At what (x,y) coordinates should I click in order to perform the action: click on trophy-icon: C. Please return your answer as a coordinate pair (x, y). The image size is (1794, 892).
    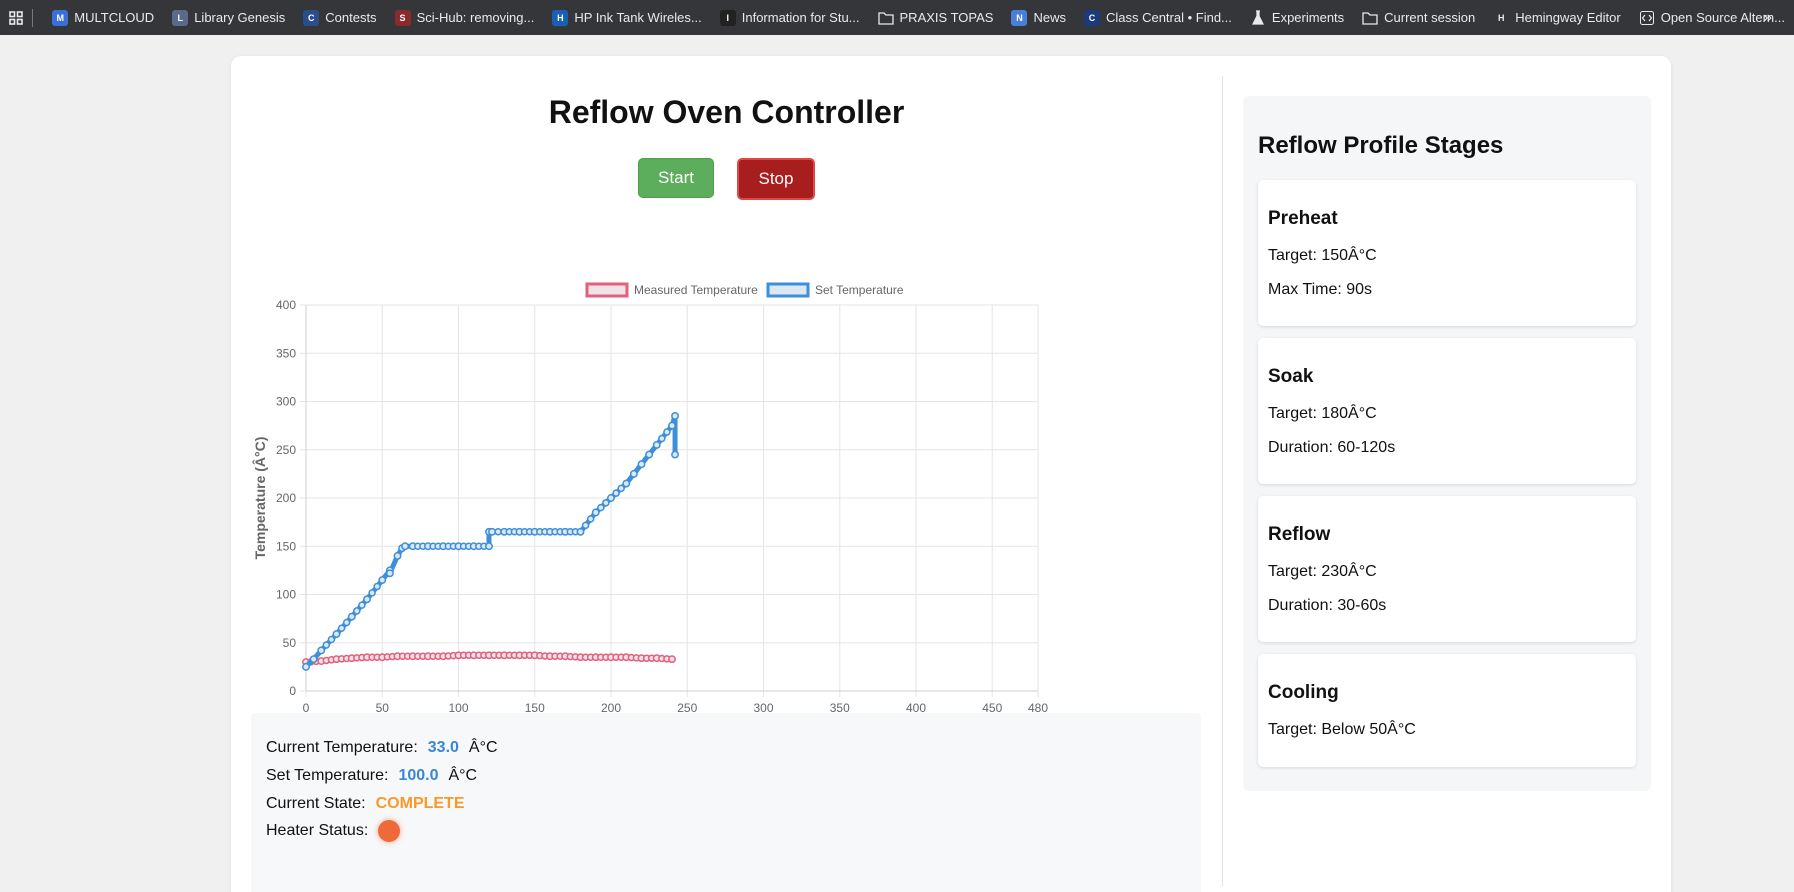
    Looking at the image, I should click on (311, 17).